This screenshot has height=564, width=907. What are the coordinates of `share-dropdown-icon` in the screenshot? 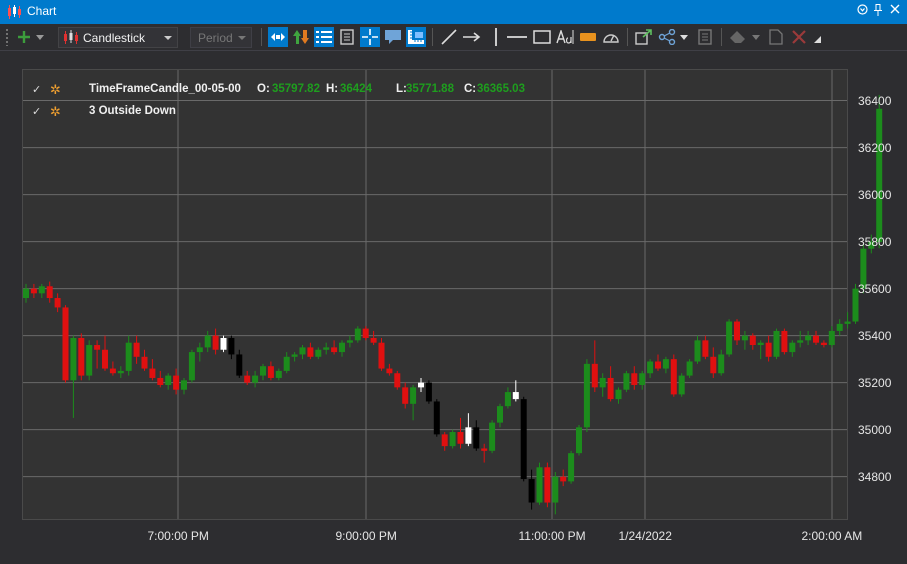 It's located at (684, 37).